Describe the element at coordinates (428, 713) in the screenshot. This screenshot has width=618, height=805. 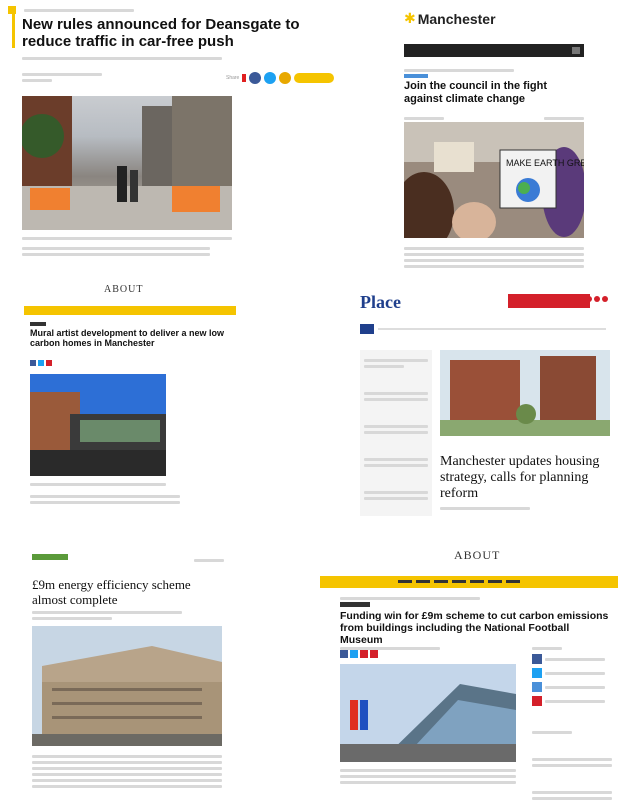
I see `museum-photo` at that location.